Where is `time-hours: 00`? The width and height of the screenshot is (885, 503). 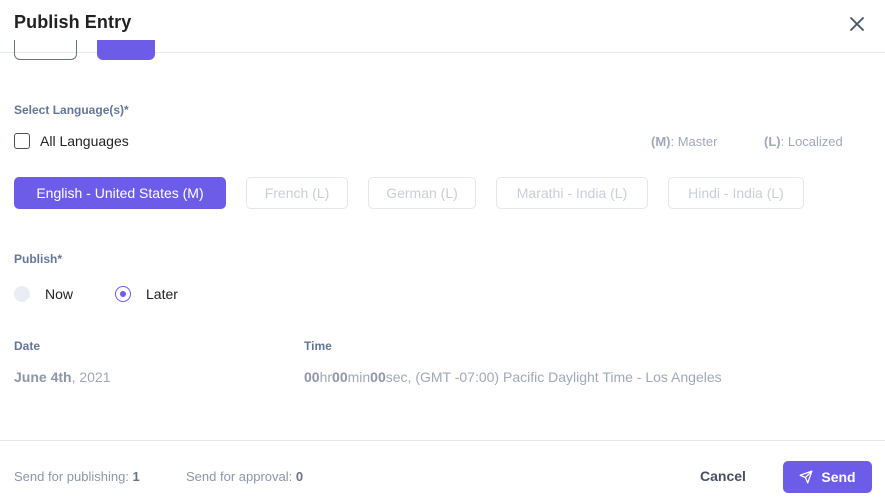 time-hours: 00 is located at coordinates (312, 377).